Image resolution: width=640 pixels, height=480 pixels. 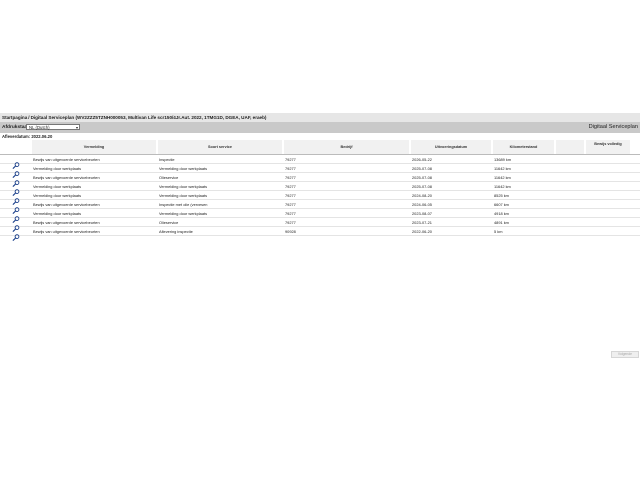 What do you see at coordinates (422, 222) in the screenshot?
I see `cell-uitvoeringsdatum: 2023-07-21` at bounding box center [422, 222].